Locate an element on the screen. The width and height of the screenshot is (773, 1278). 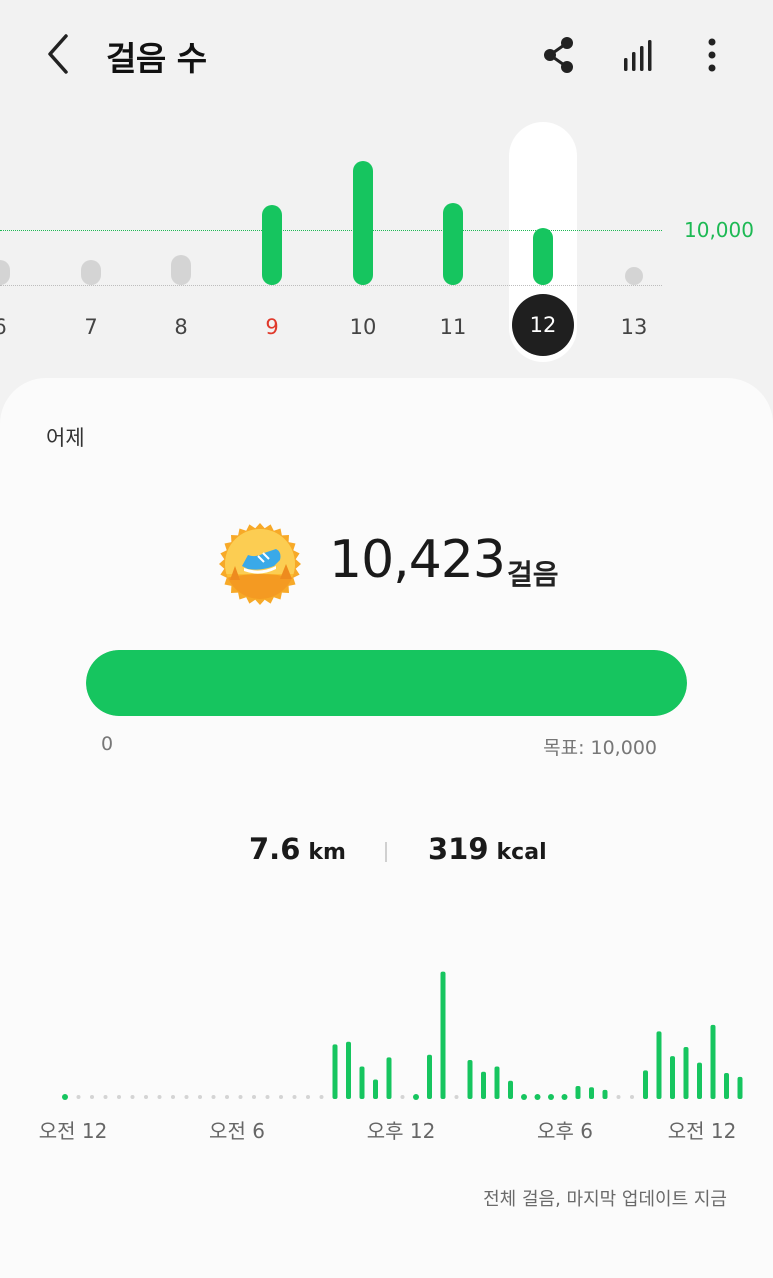
day-10-bar is located at coordinates (363, 223).